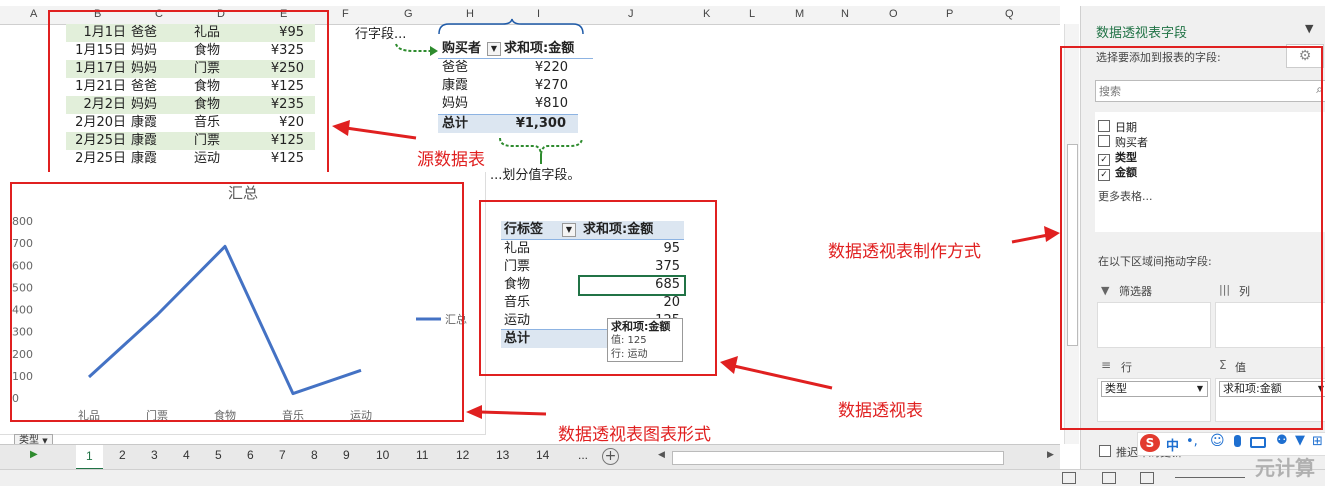 The height and width of the screenshot is (486, 1325). I want to click on tooltip-value: 值: 125, so click(629, 340).